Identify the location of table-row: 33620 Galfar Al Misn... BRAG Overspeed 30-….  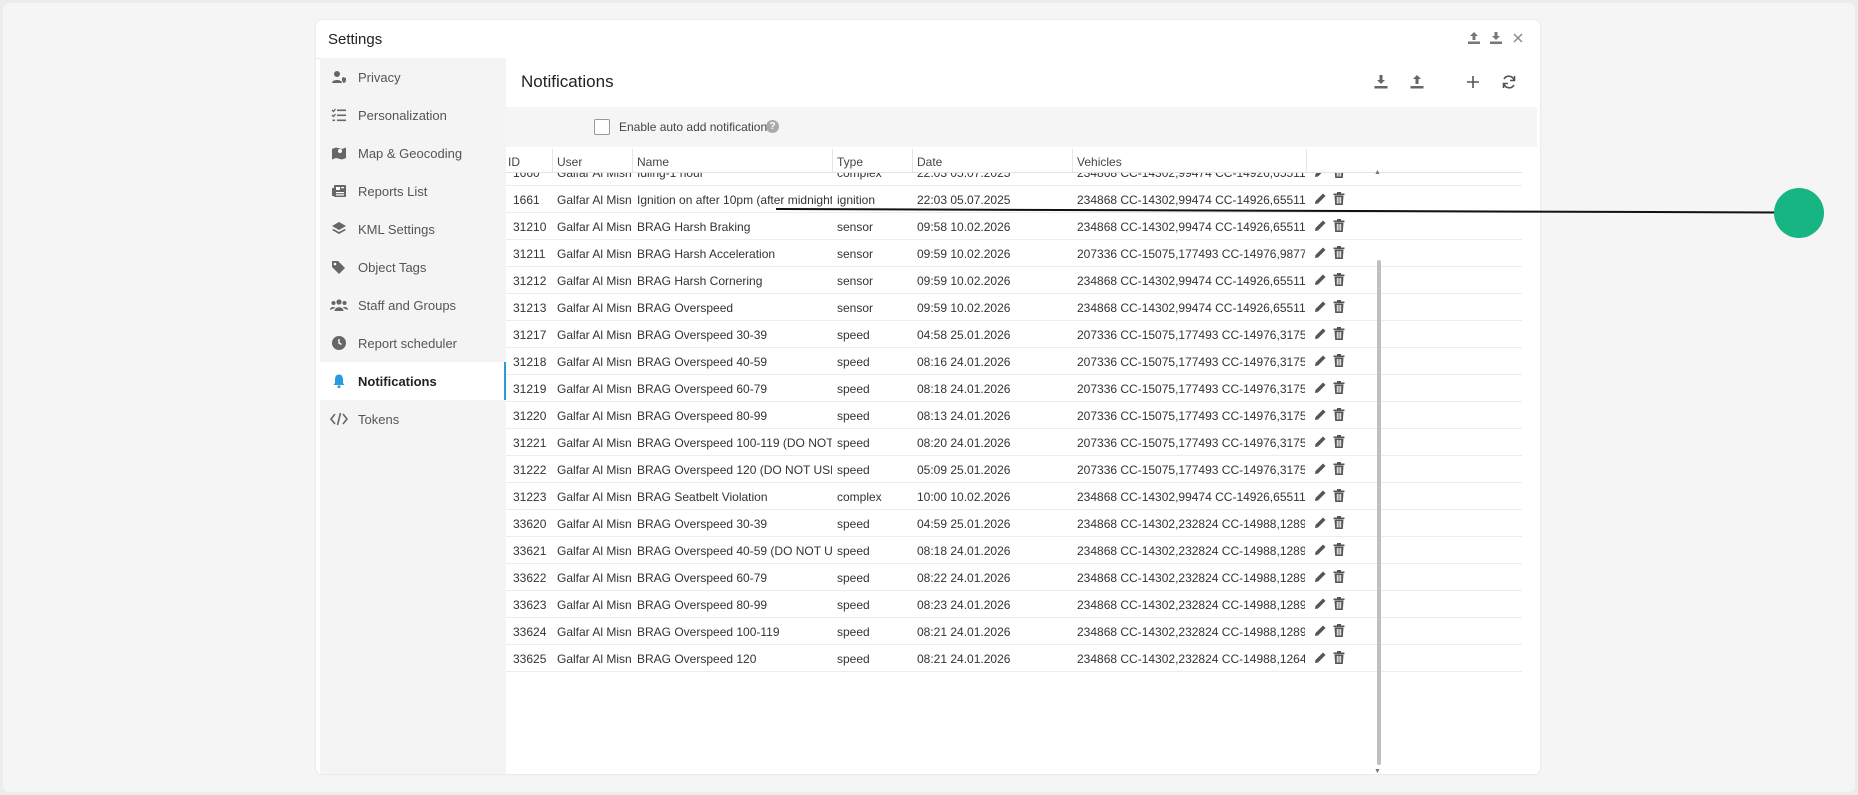
(1014, 523).